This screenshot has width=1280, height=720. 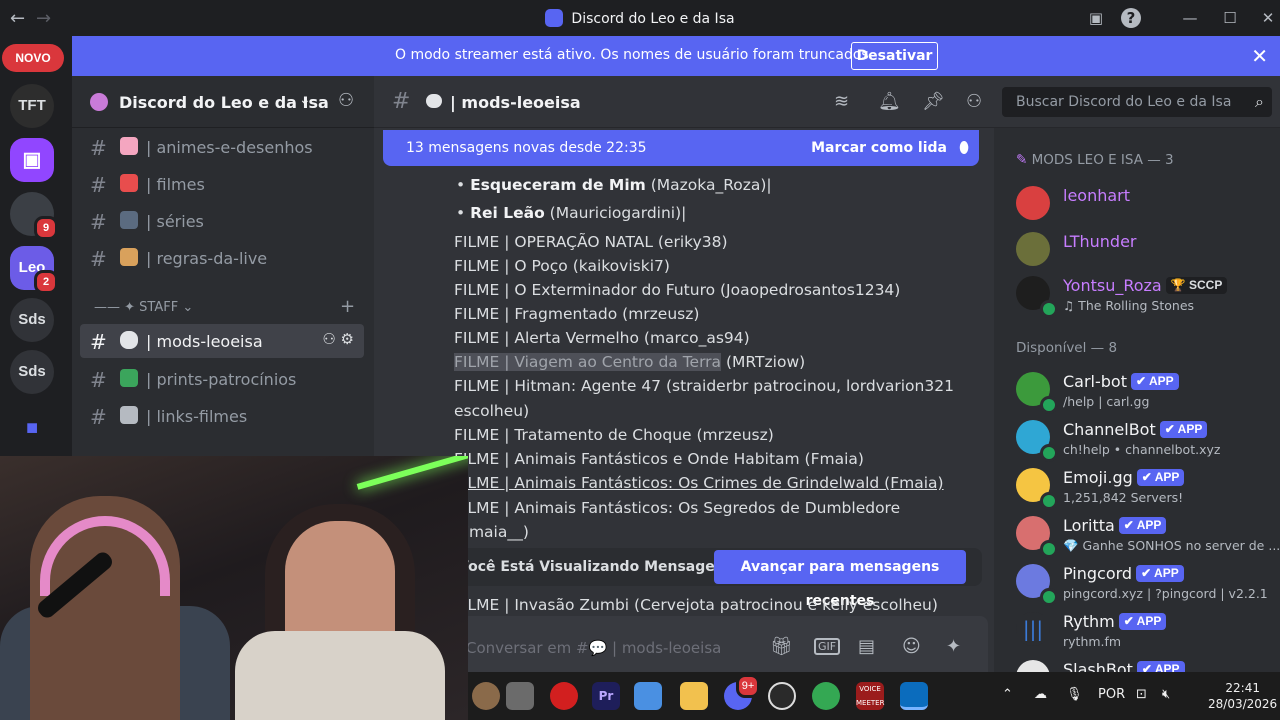 I want to click on opera-icon, so click(x=564, y=696).